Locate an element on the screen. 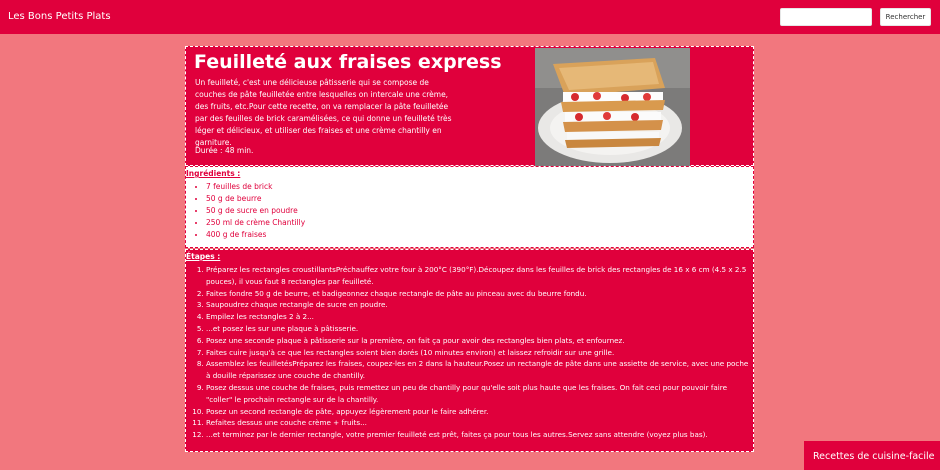  ingredient-item: 250 ml de crème Chantilly is located at coordinates (255, 223).